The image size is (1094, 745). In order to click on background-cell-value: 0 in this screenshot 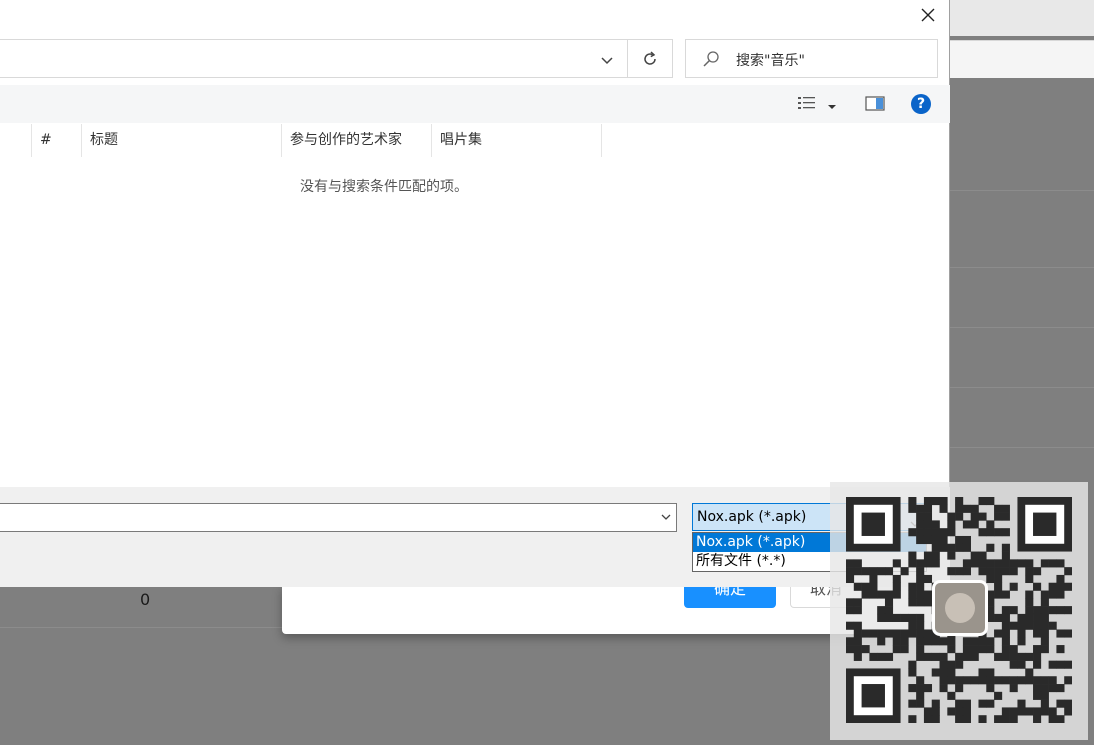, I will do `click(145, 599)`.